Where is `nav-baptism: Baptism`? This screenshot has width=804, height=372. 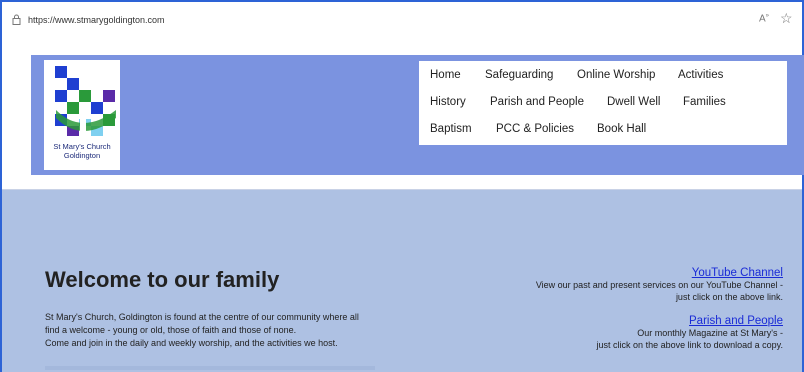
nav-baptism: Baptism is located at coordinates (451, 129).